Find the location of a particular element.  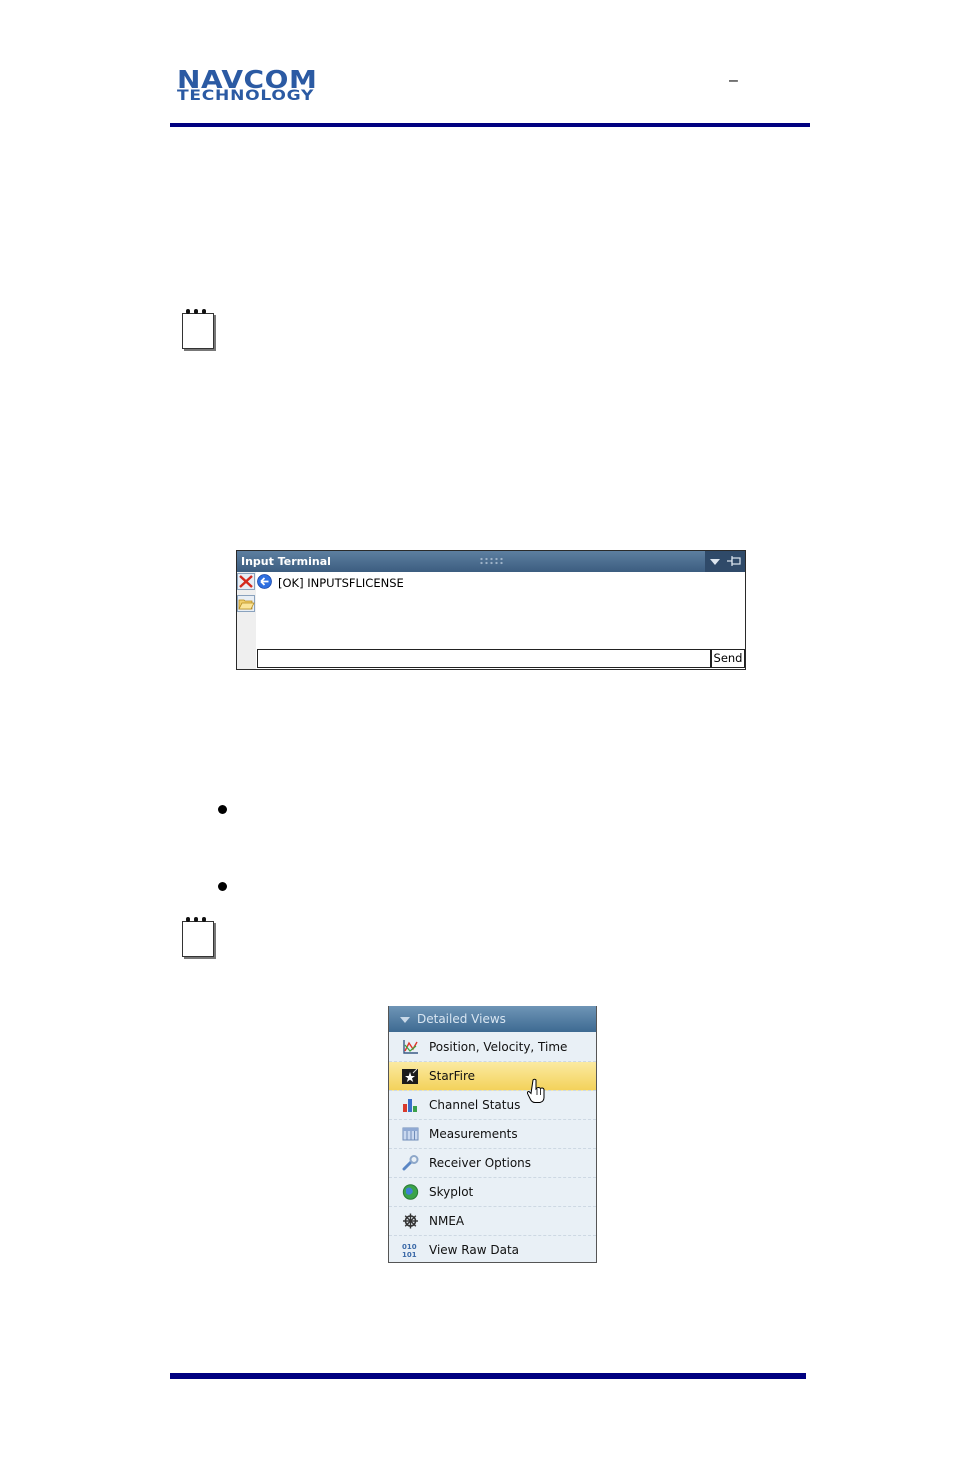

navcom-logo: NAVCOM TECHNOLOGY is located at coordinates (269, 85).